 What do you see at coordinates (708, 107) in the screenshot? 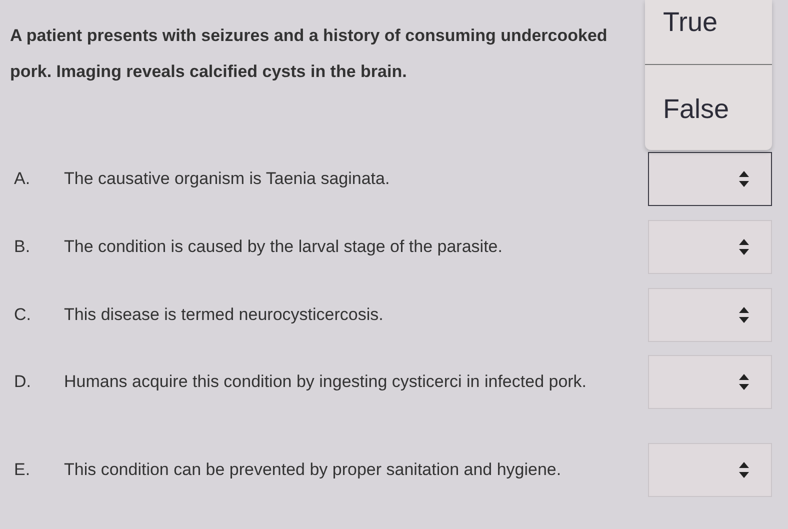
I see `menu-option: False` at bounding box center [708, 107].